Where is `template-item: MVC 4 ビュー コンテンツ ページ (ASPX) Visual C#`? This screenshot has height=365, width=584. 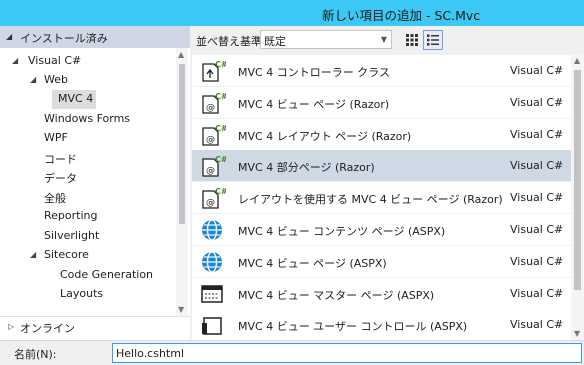
template-item: MVC 4 ビュー コンテンツ ページ (ASPX) Visual C# is located at coordinates (381, 229).